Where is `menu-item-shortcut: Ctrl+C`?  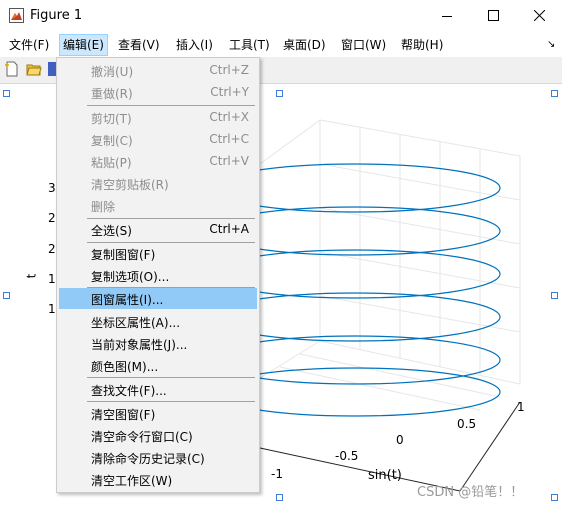
menu-item-shortcut: Ctrl+C is located at coordinates (229, 139).